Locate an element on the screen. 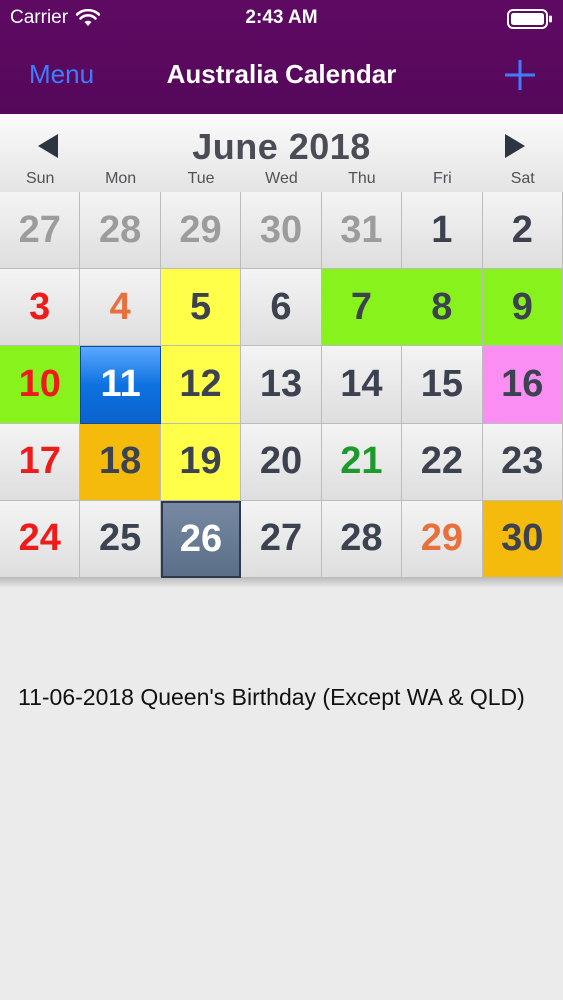  day-cell: 23 is located at coordinates (522, 462).